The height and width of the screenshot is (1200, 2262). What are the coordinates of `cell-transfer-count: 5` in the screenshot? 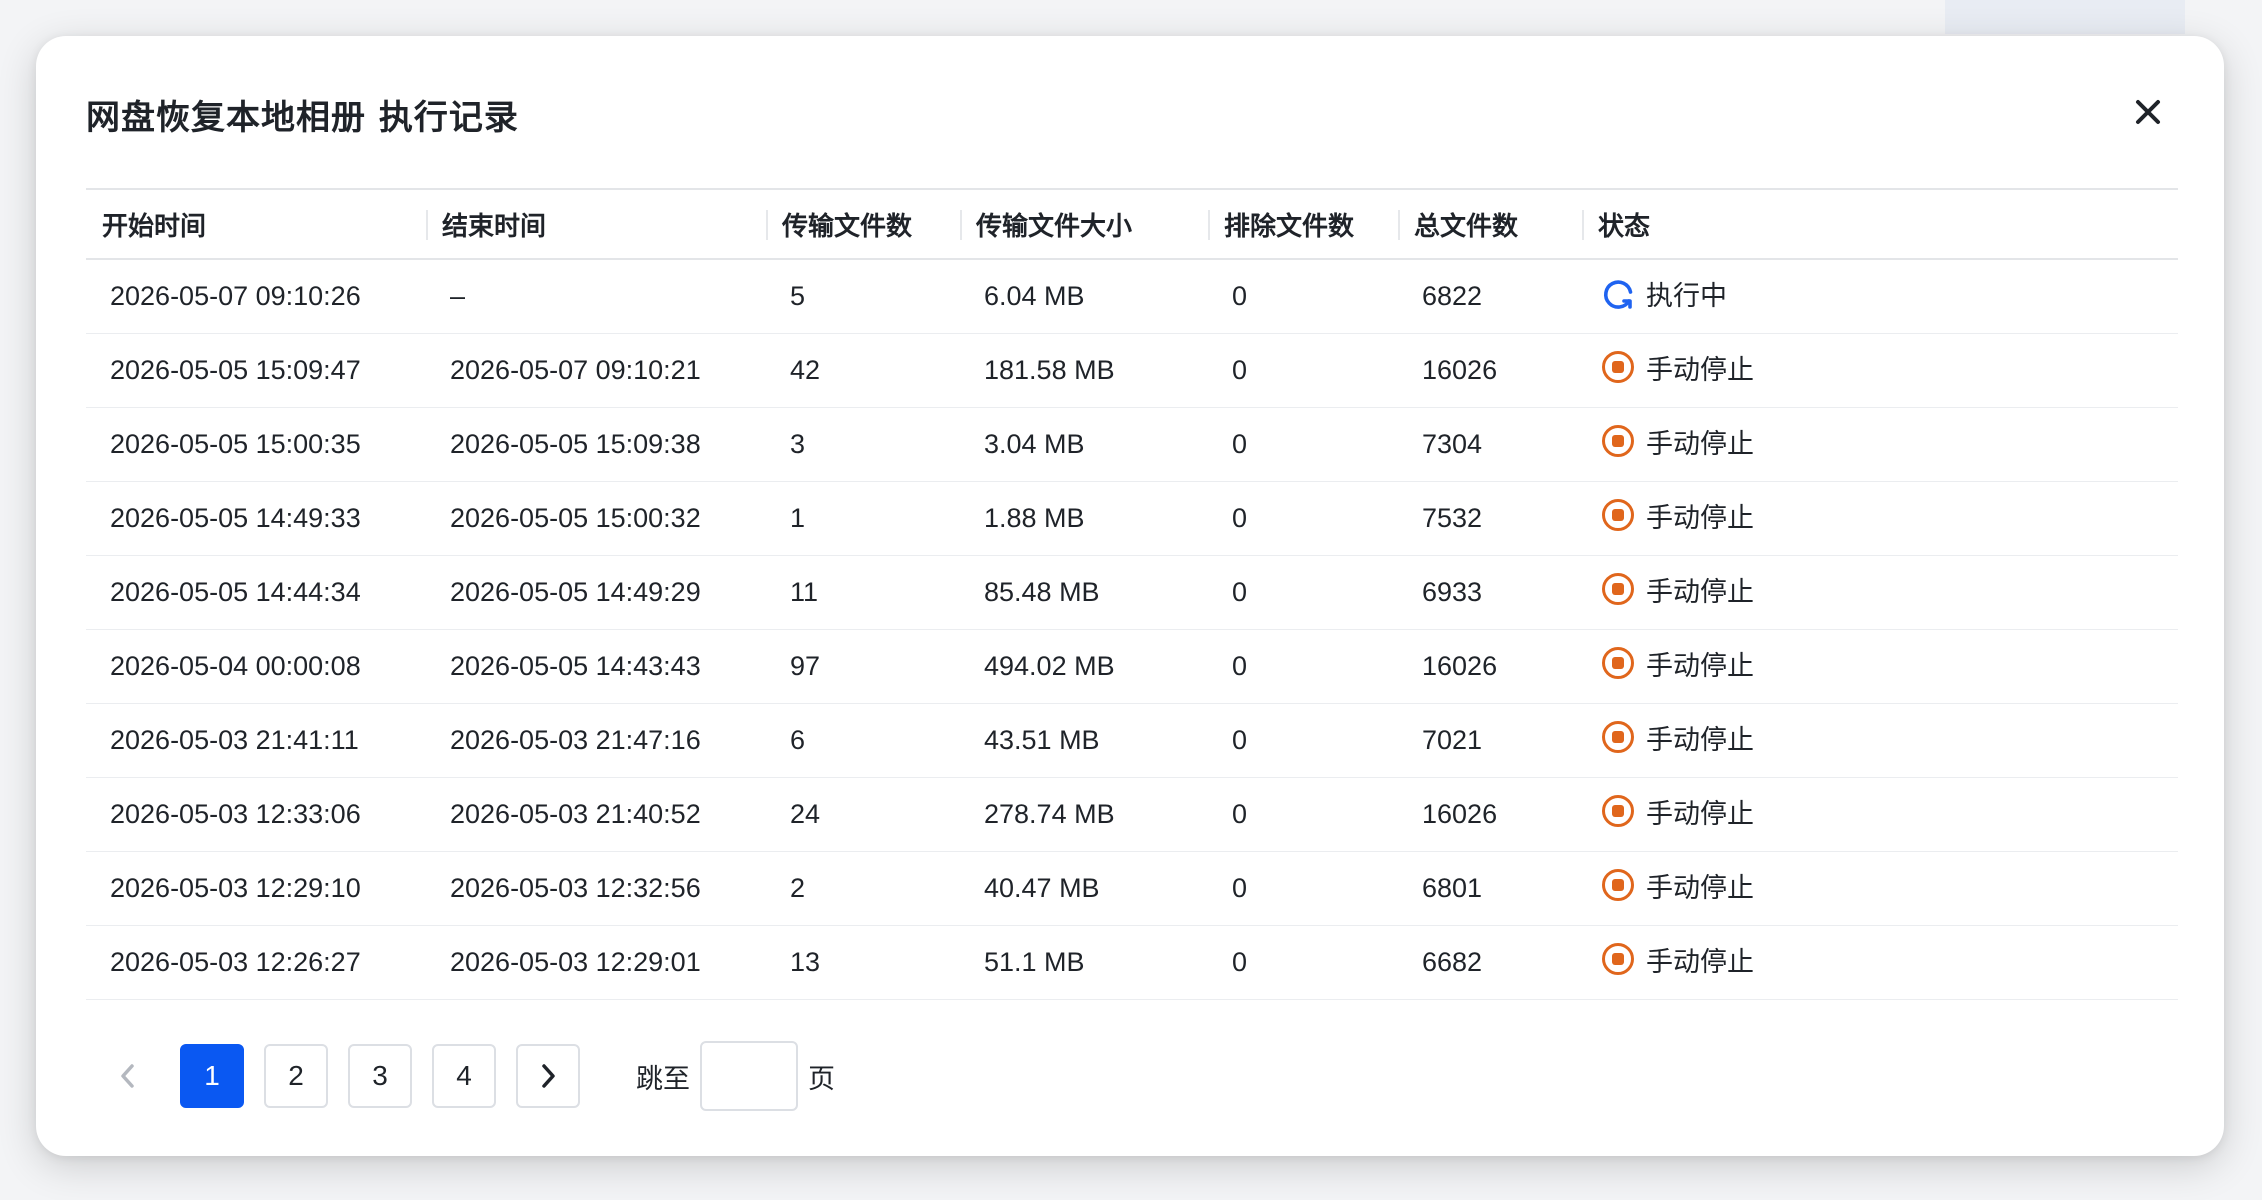 It's located at (798, 295).